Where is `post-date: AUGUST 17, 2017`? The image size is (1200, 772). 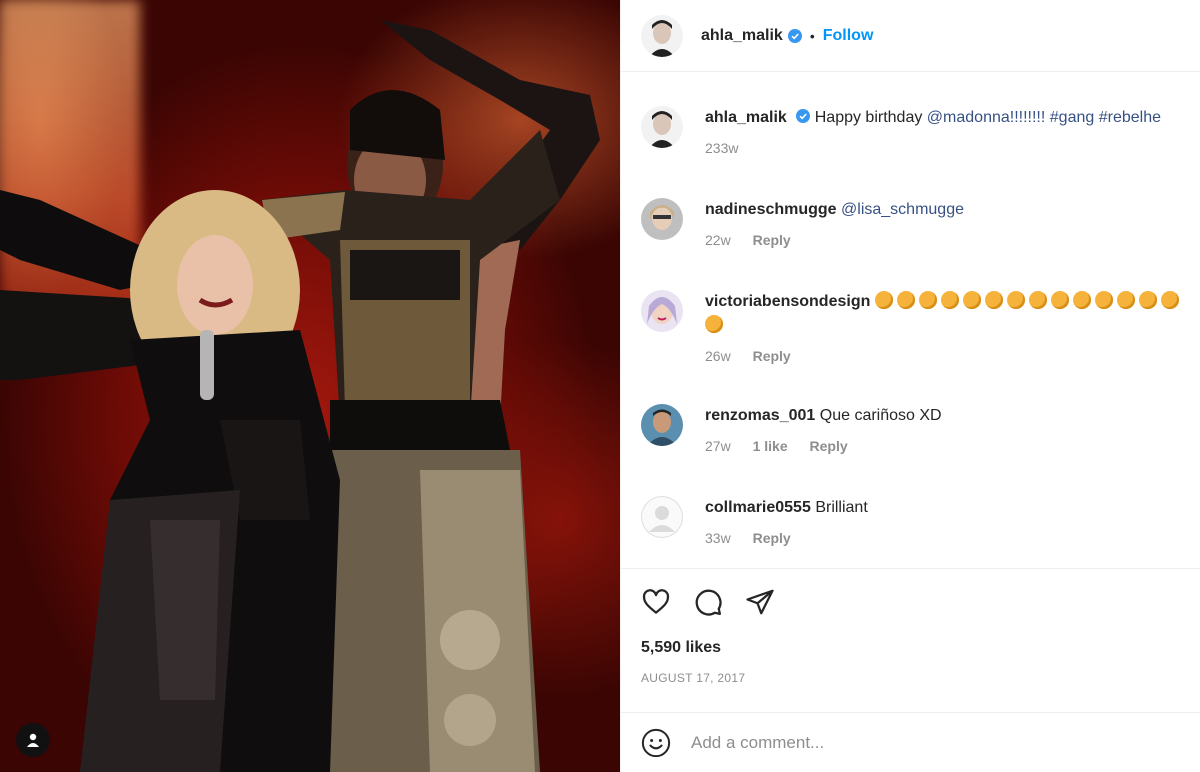 post-date: AUGUST 17, 2017 is located at coordinates (693, 678).